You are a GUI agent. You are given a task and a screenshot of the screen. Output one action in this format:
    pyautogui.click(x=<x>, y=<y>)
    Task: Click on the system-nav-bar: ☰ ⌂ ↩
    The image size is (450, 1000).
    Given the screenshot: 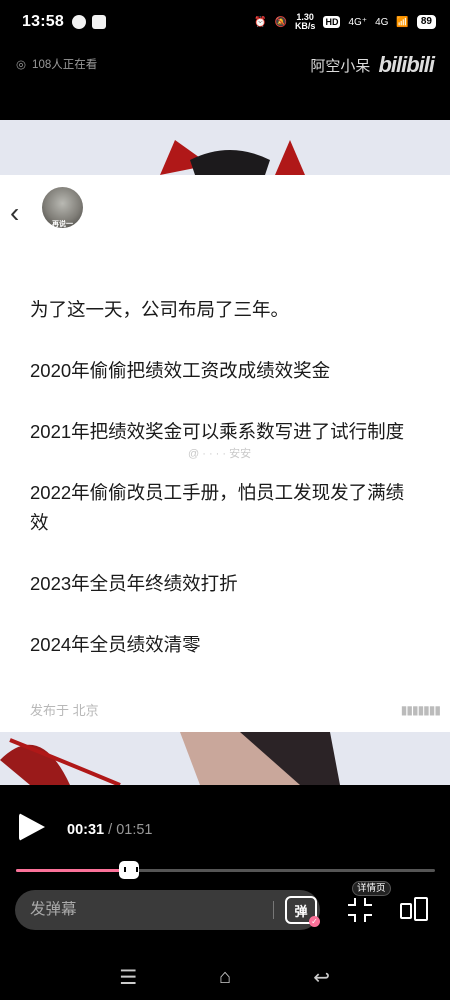 What is the action you would take?
    pyautogui.click(x=225, y=977)
    